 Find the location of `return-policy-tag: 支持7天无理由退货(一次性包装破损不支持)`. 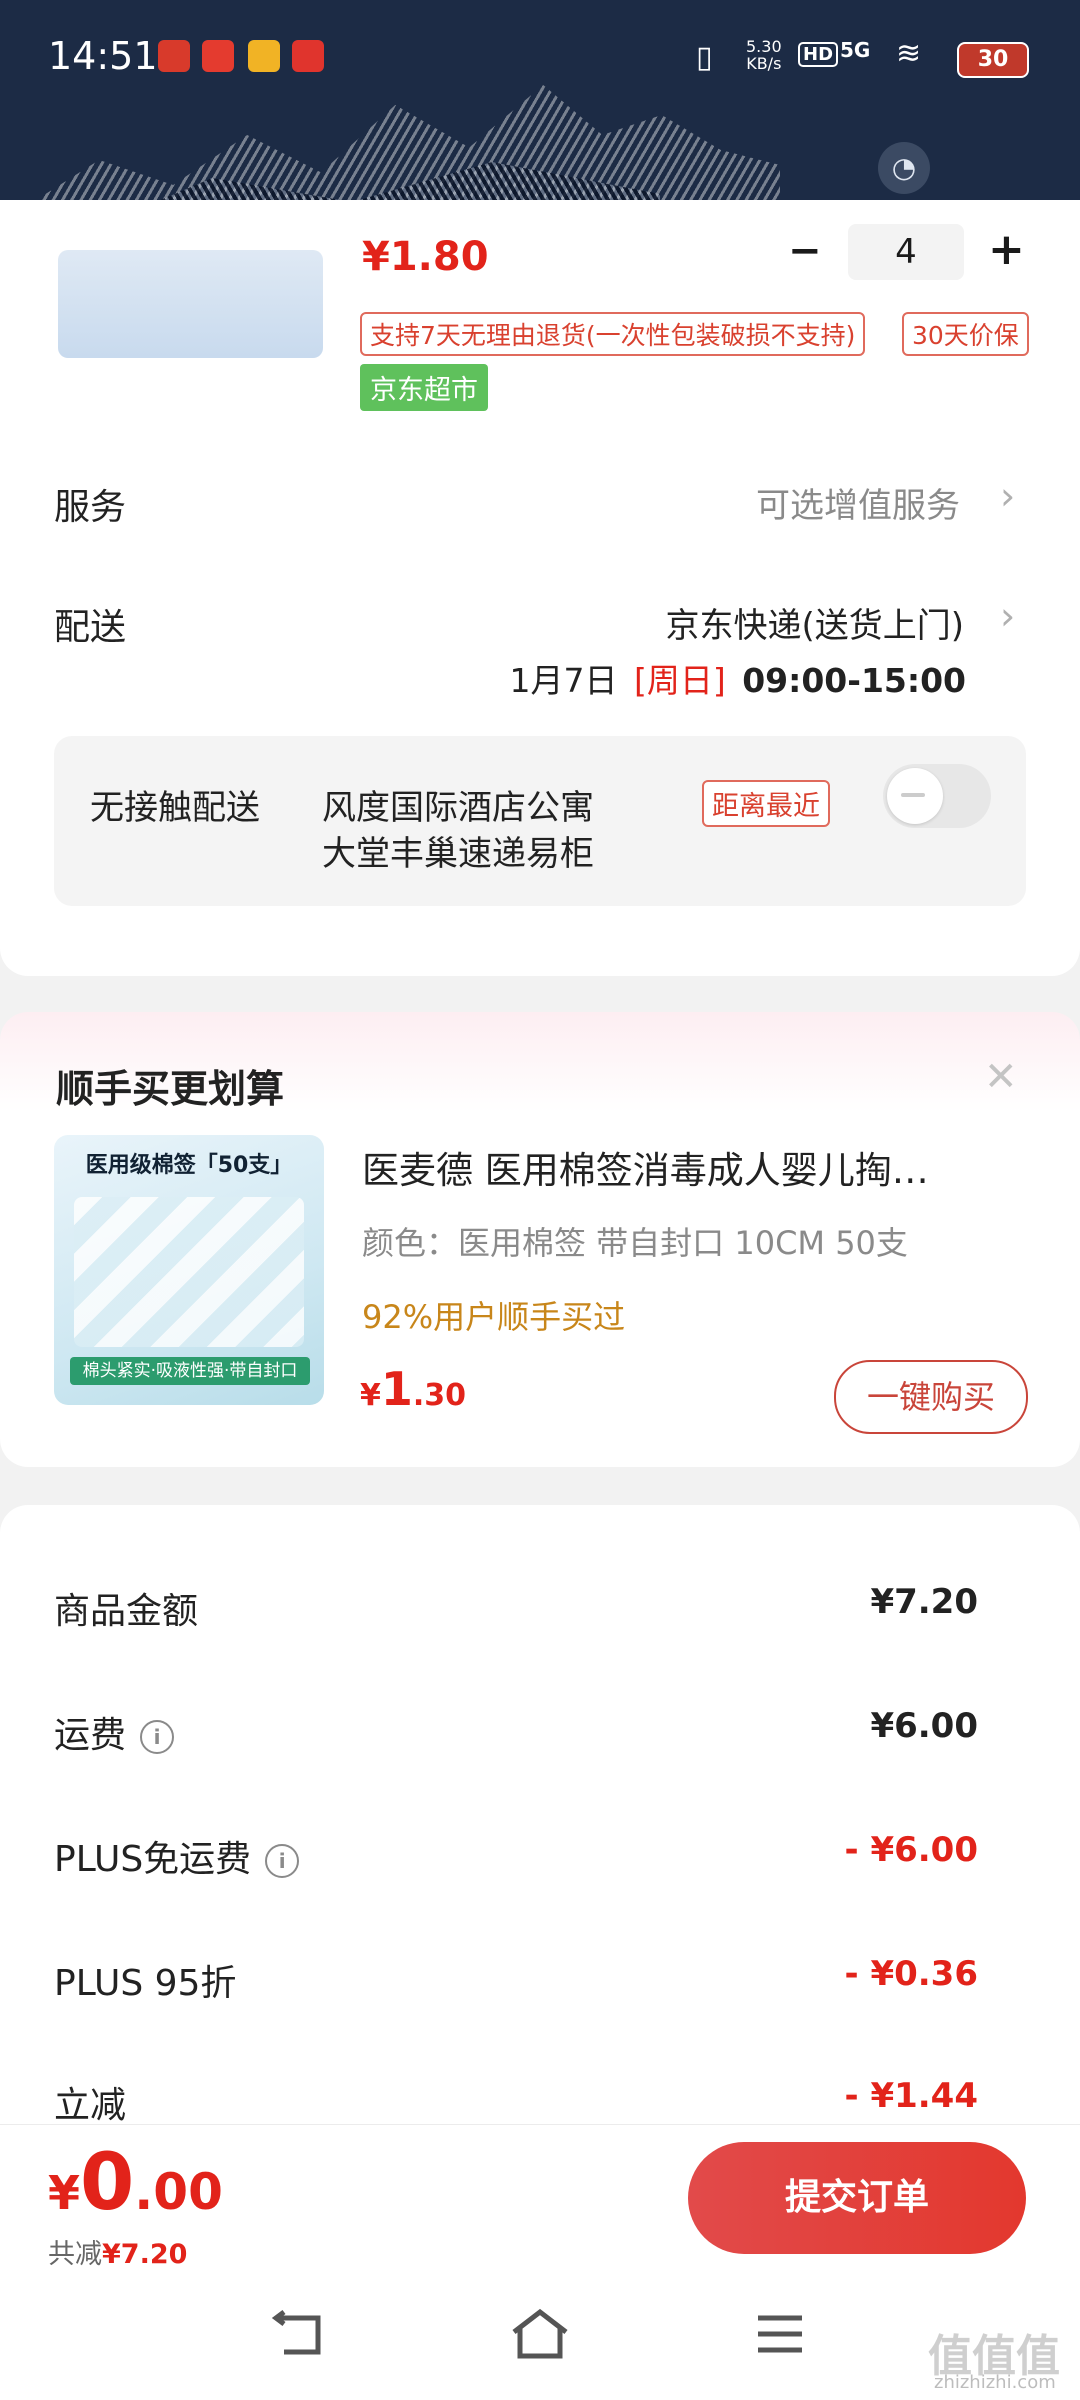

return-policy-tag: 支持7天无理由退货(一次性包装破损不支持) is located at coordinates (613, 334).